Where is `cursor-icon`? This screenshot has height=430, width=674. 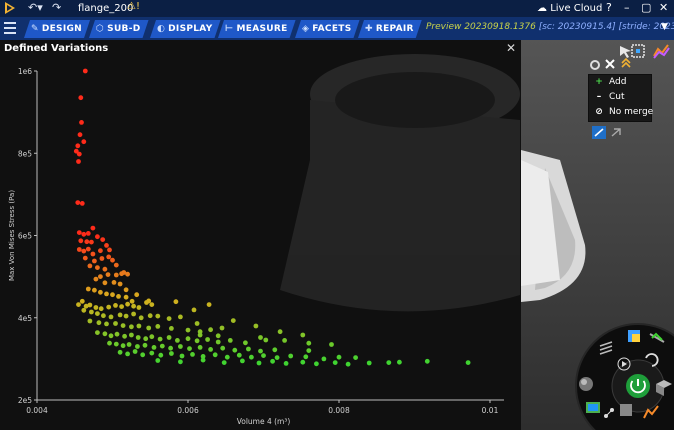 cursor-icon is located at coordinates (625, 52).